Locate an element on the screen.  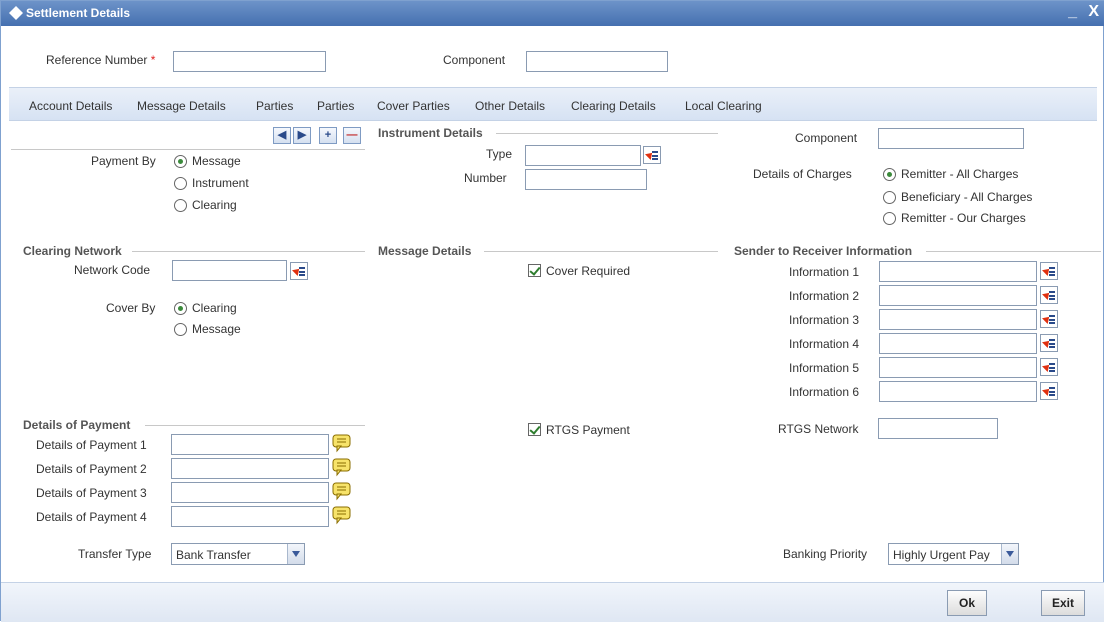
payment-by-message-radio is located at coordinates (180, 161).